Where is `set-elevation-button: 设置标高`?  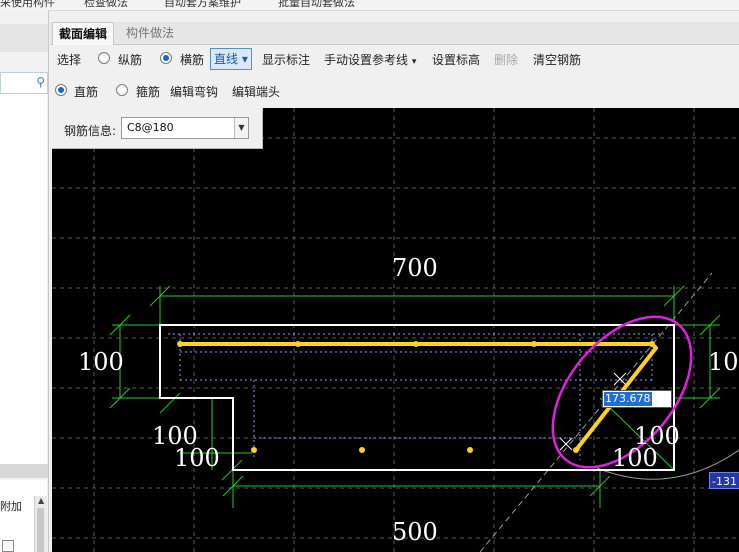 set-elevation-button: 设置标高 is located at coordinates (456, 59).